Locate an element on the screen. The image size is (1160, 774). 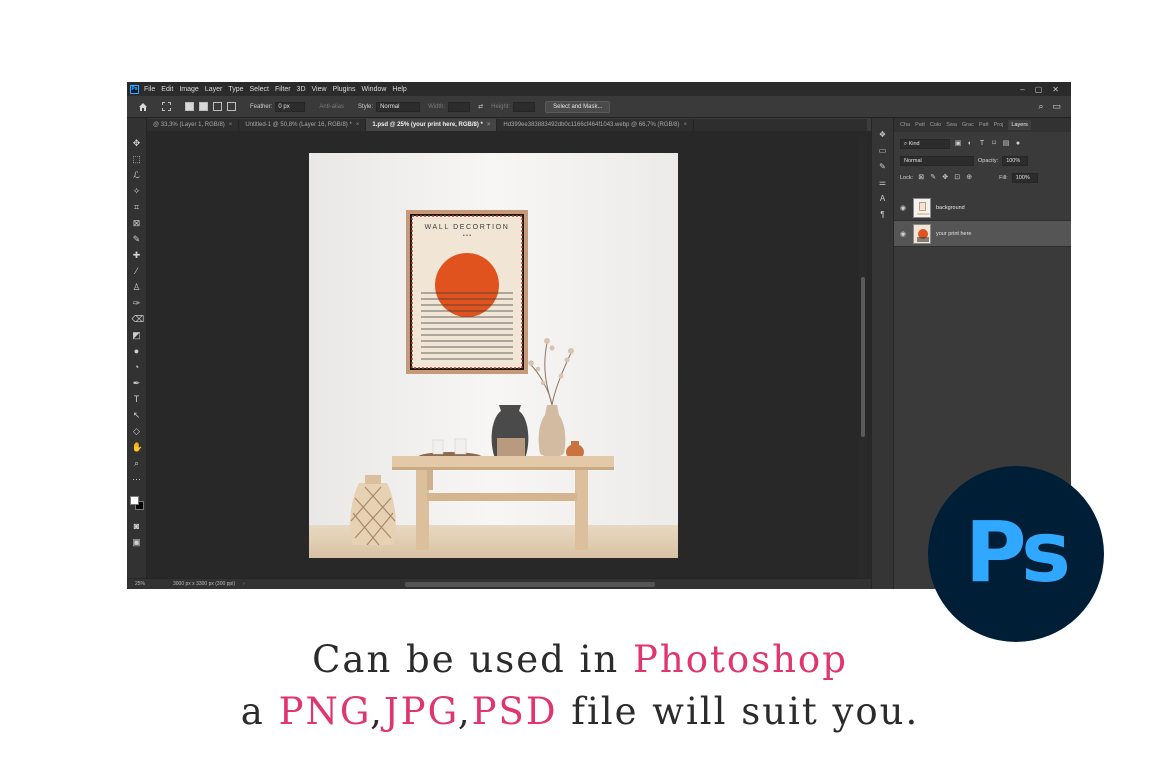
menu-image: Image is located at coordinates (188, 89).